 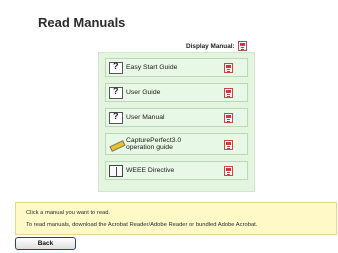 What do you see at coordinates (210, 46) in the screenshot?
I see `display-manual-label: Display Manual:` at bounding box center [210, 46].